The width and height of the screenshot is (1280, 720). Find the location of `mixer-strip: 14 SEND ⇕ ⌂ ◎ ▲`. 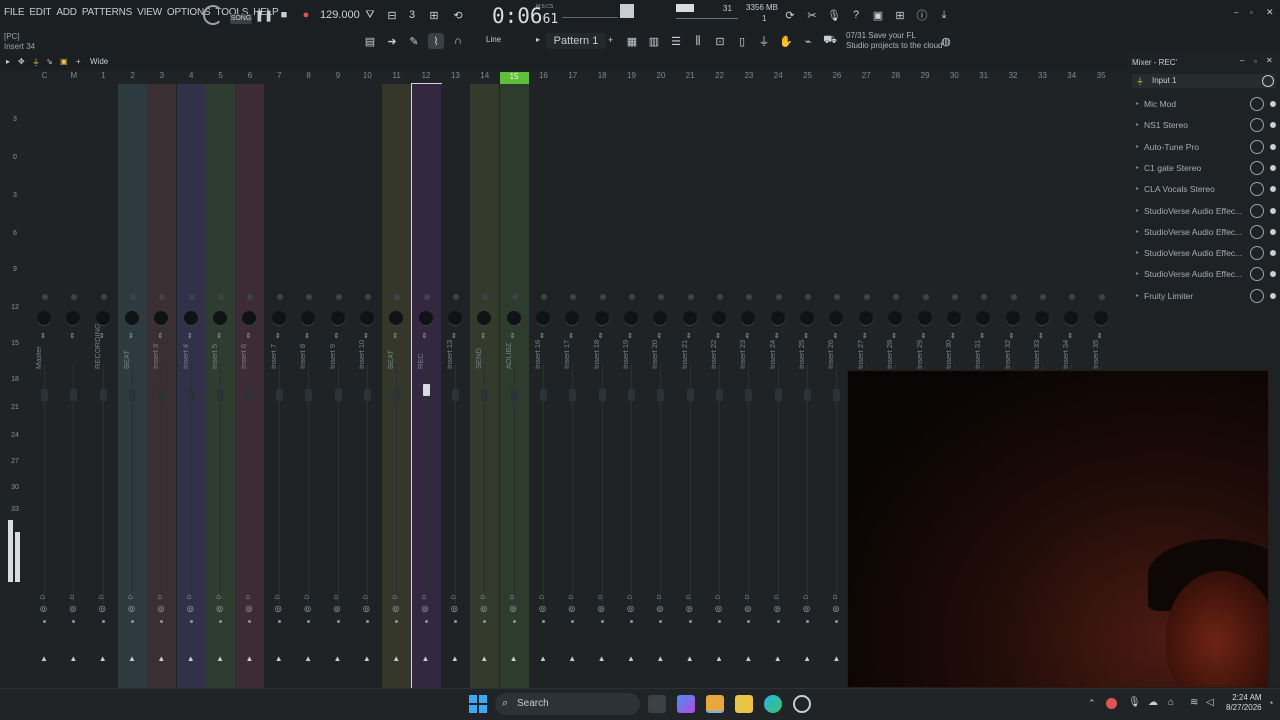

mixer-strip: 14 SEND ⇕ ⌂ ◎ ▲ is located at coordinates (485, 379).